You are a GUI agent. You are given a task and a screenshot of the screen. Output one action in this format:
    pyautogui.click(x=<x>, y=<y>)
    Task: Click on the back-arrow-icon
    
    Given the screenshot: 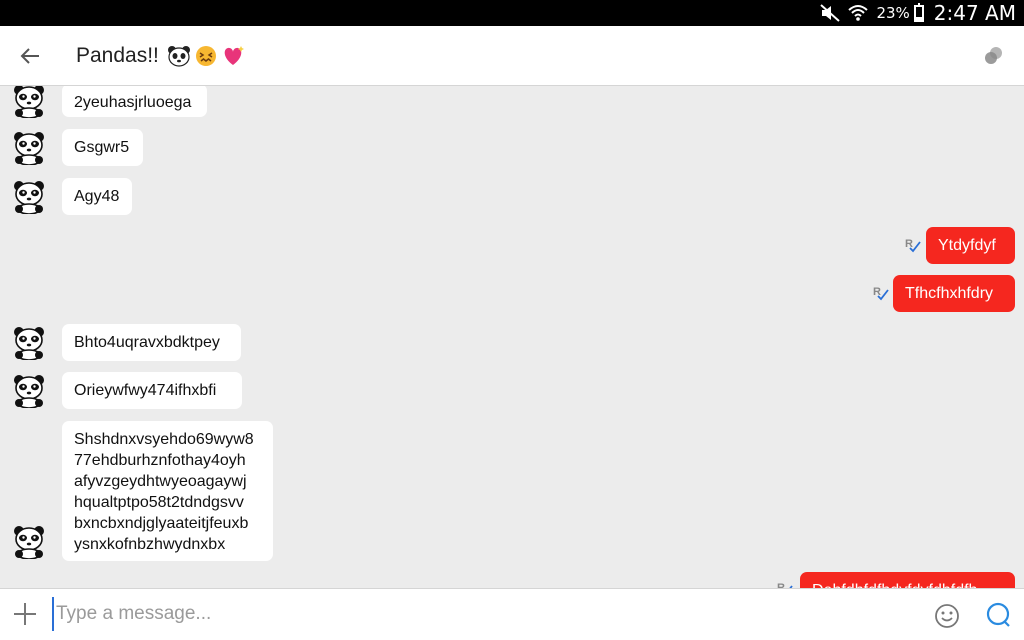 What is the action you would take?
    pyautogui.click(x=29, y=55)
    